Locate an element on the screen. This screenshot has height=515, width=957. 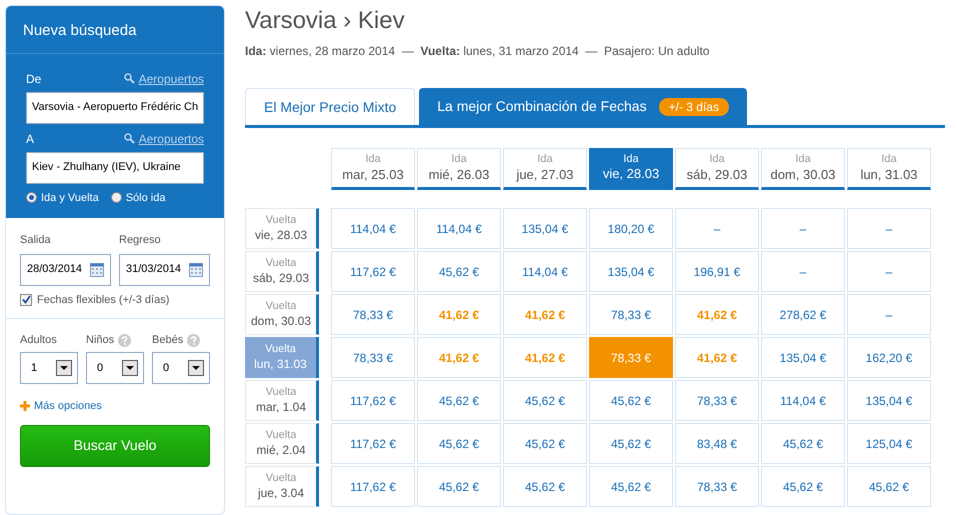
return-date-header: Vuelta vie, 28.03 is located at coordinates (282, 228).